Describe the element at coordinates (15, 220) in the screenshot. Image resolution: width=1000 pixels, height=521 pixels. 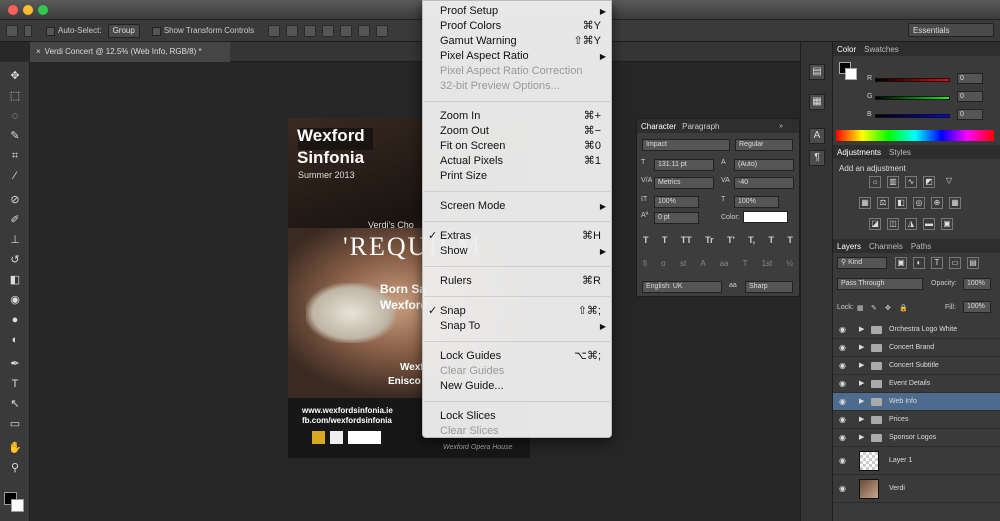
I see `brush-tool-icon: ✐` at that location.